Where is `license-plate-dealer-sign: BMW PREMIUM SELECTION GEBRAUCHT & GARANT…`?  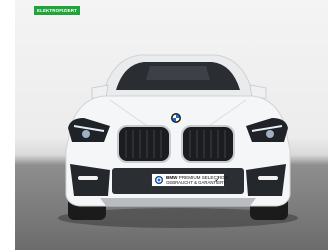 license-plate-dealer-sign: BMW PREMIUM SELECTION GEBRAUCHT & GARANT… is located at coordinates (189, 180).